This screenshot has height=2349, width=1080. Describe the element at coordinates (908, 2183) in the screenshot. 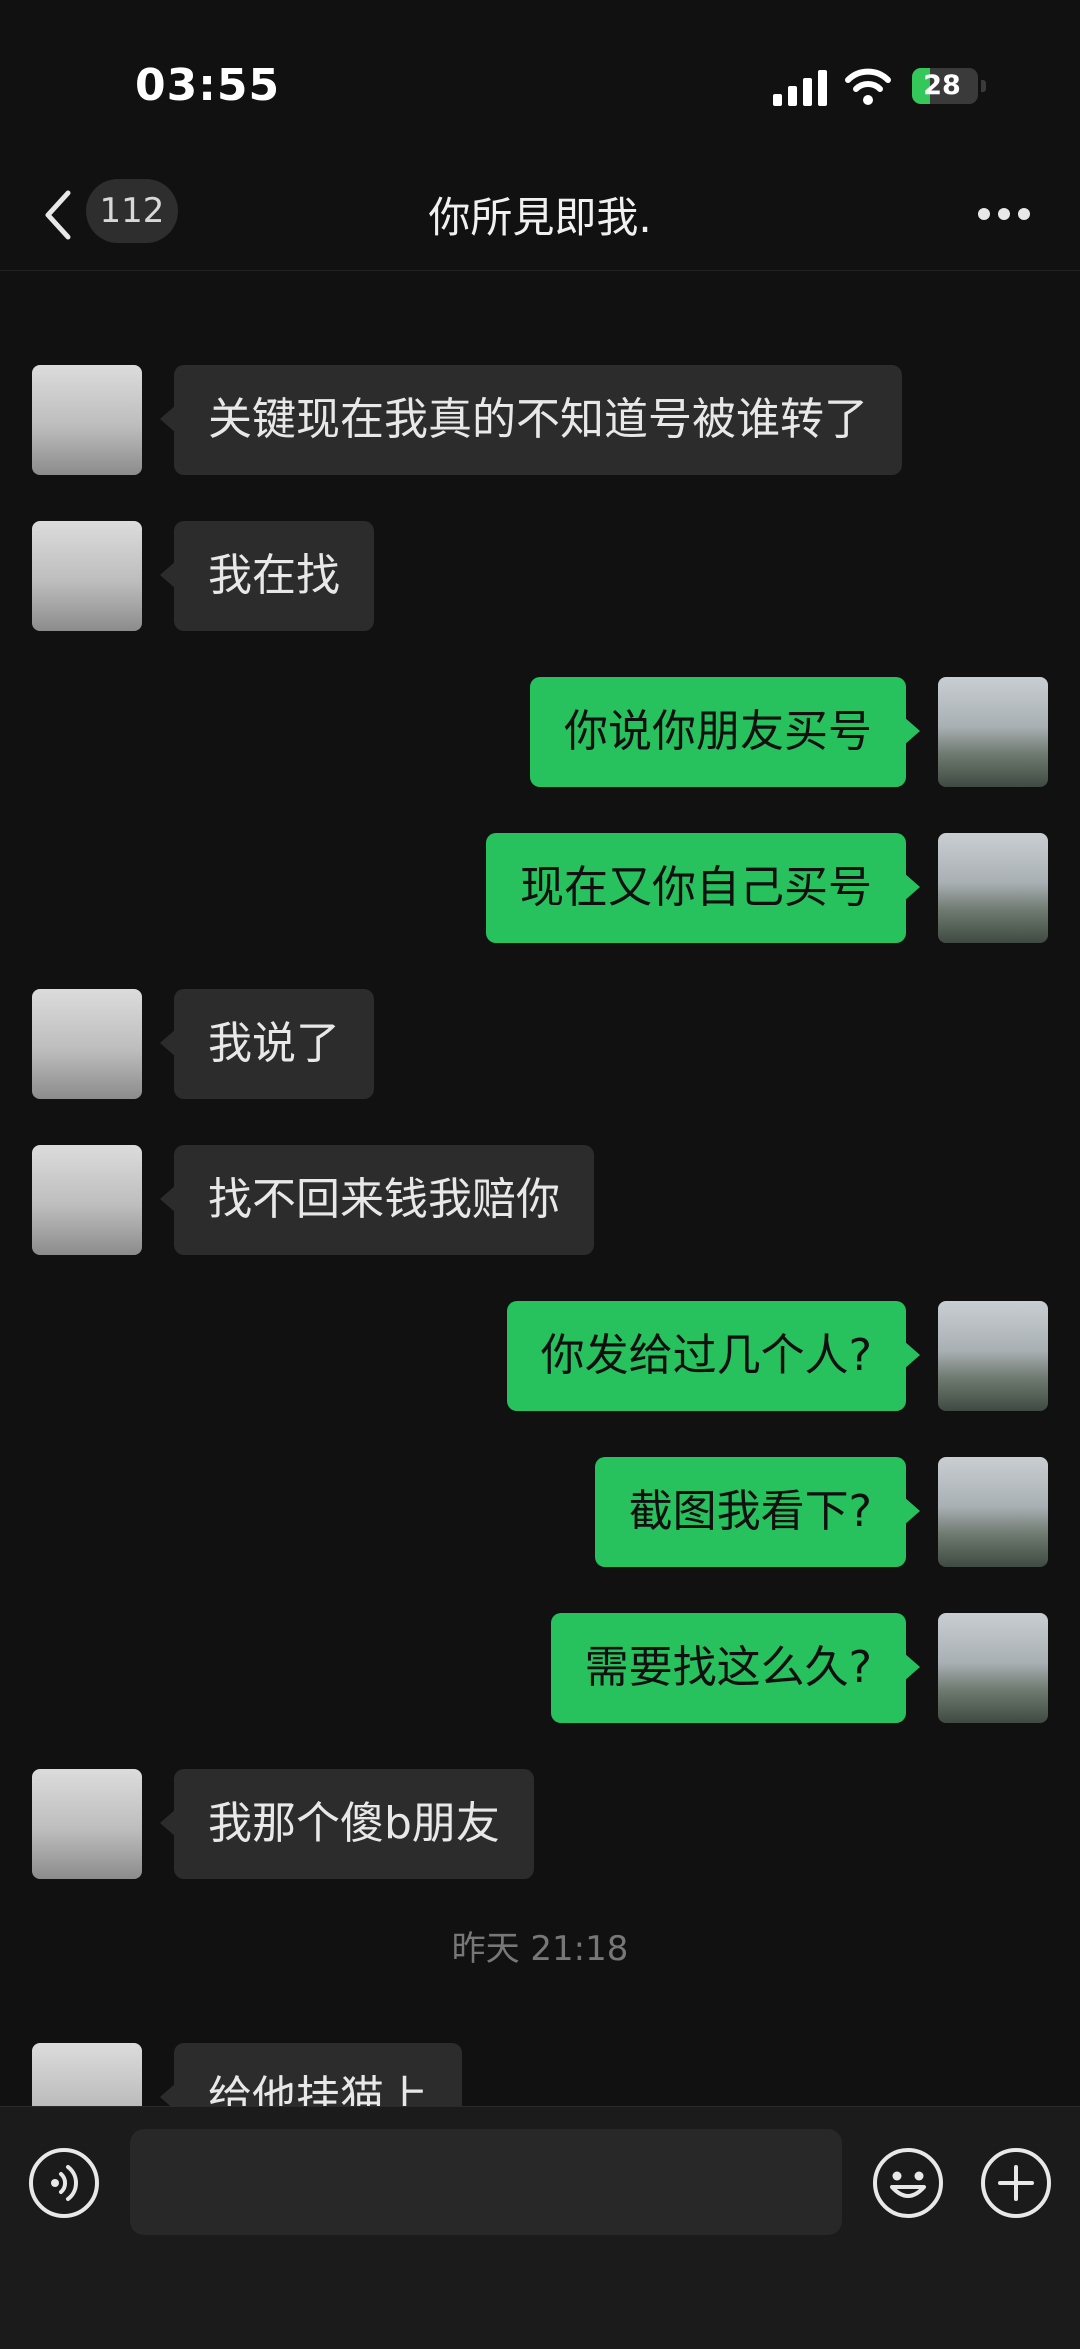

I see `emoji-icon` at that location.